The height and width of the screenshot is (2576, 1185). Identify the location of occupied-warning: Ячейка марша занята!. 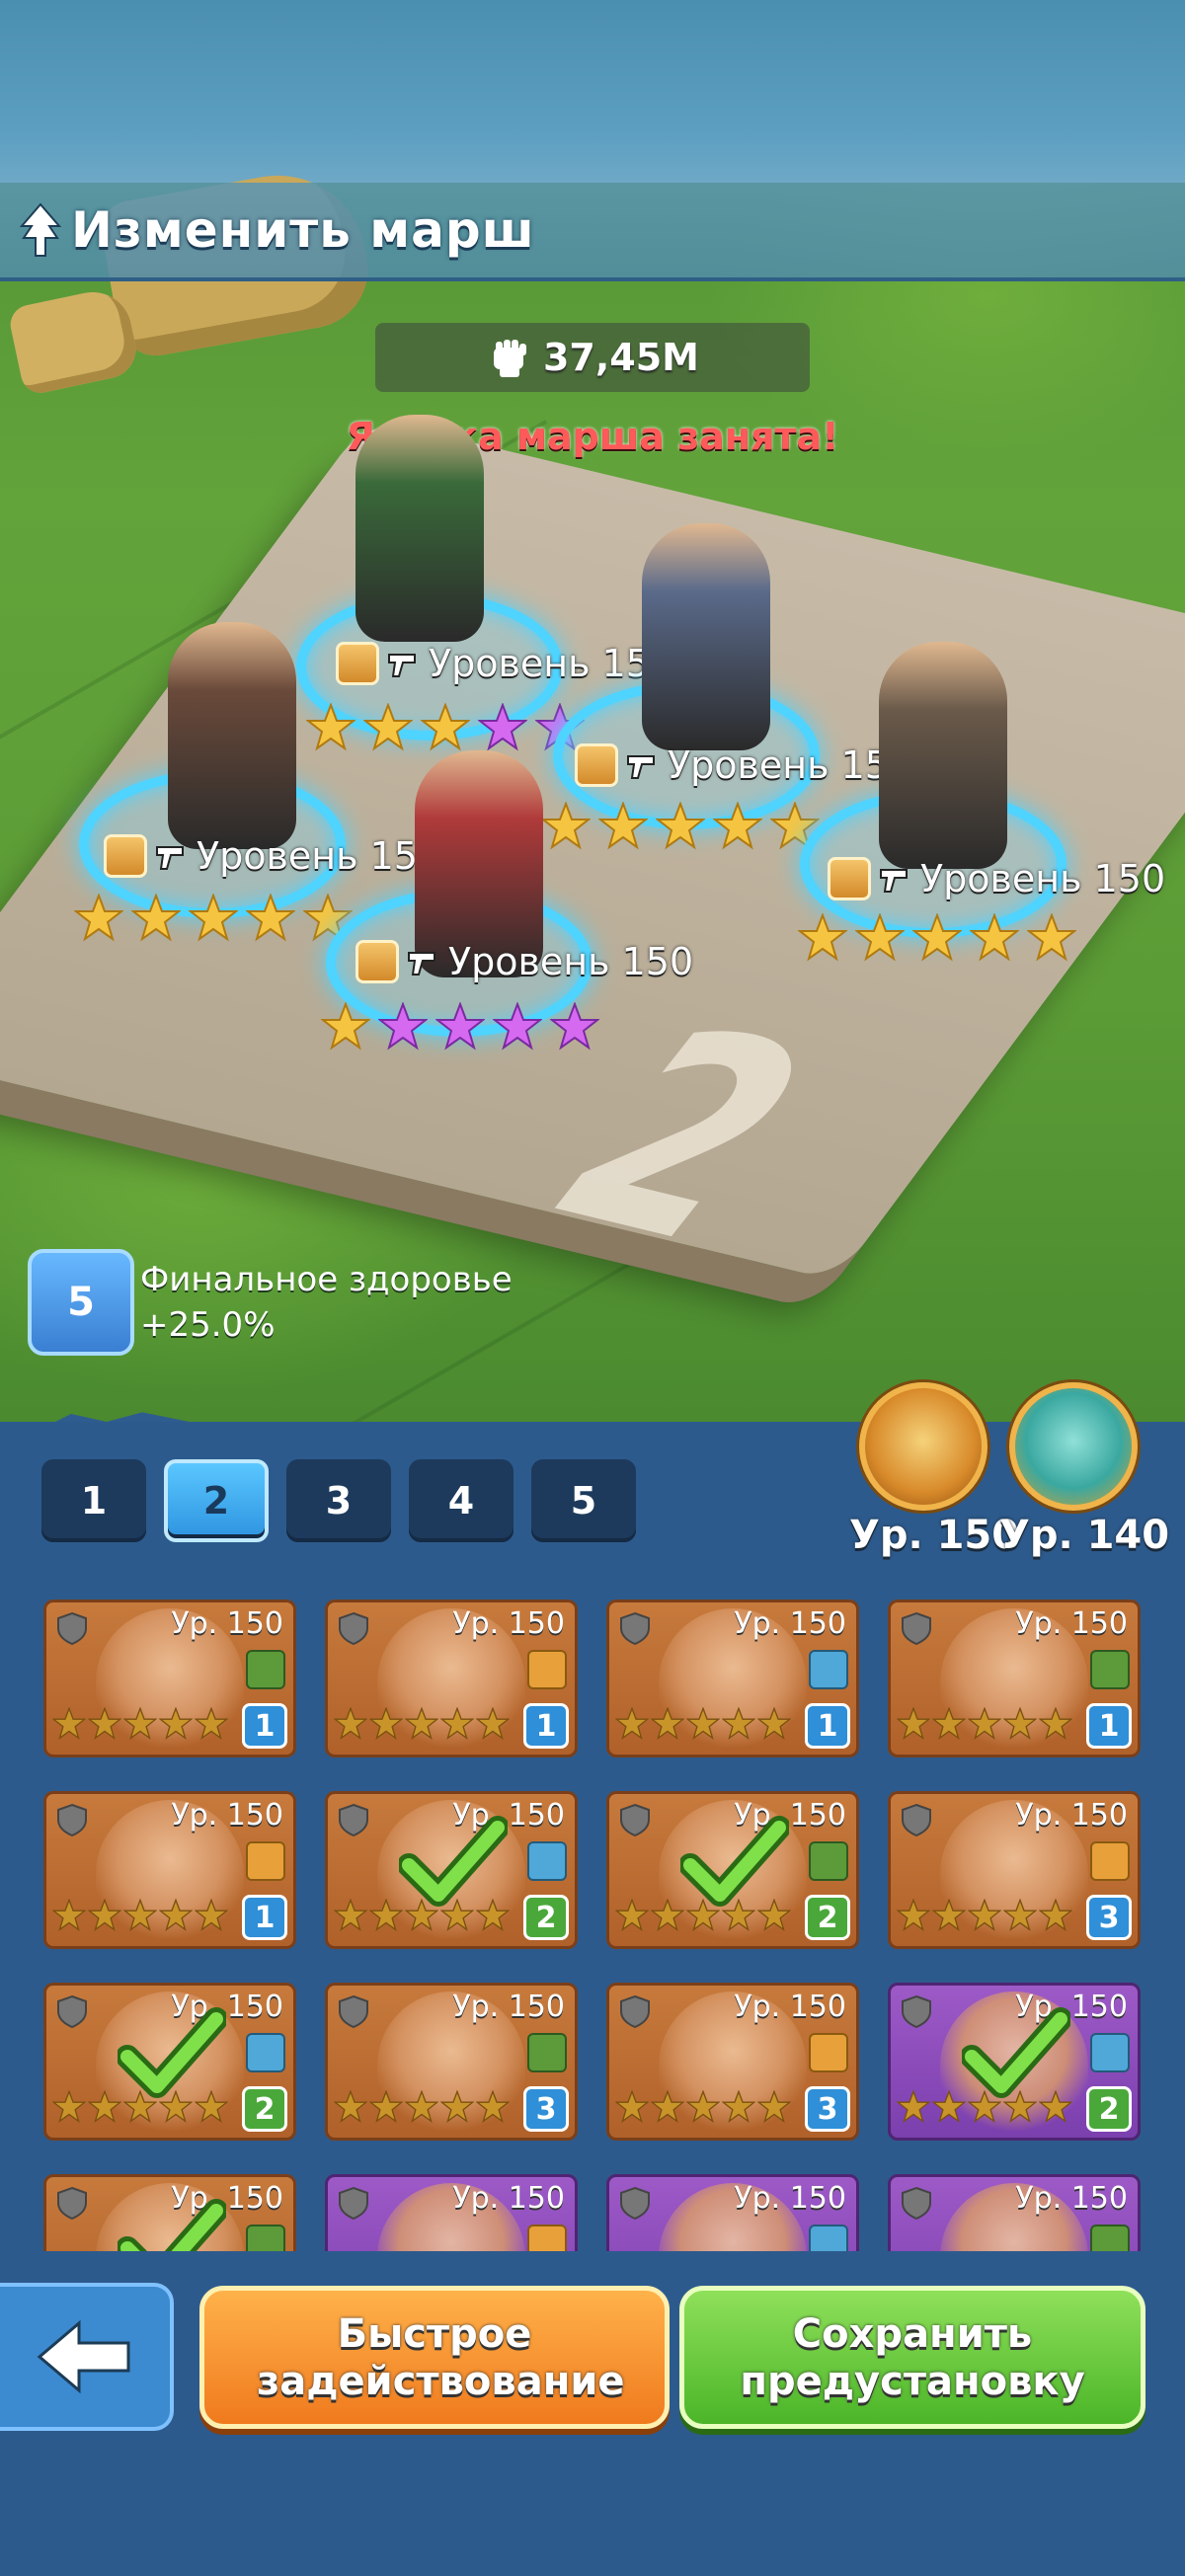
(592, 436).